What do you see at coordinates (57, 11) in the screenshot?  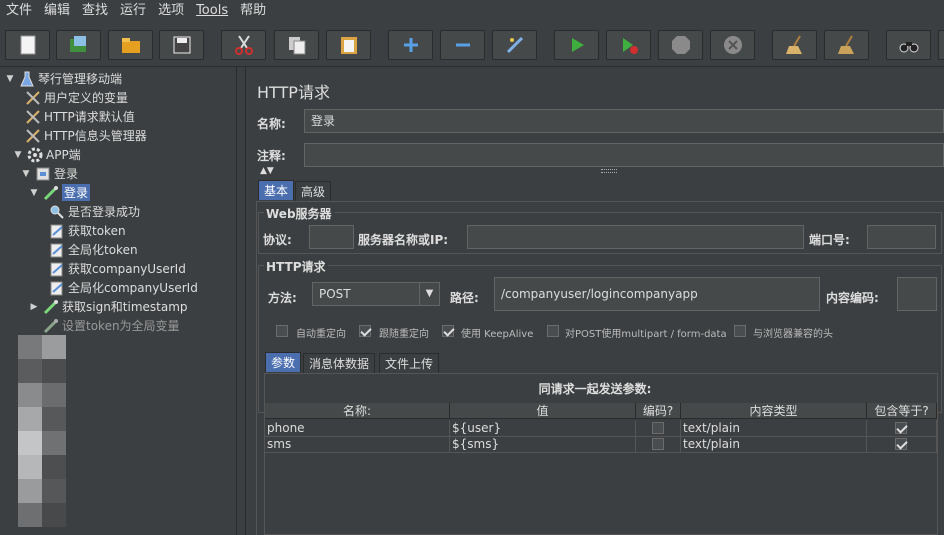 I see `menu-edit: 编辑` at bounding box center [57, 11].